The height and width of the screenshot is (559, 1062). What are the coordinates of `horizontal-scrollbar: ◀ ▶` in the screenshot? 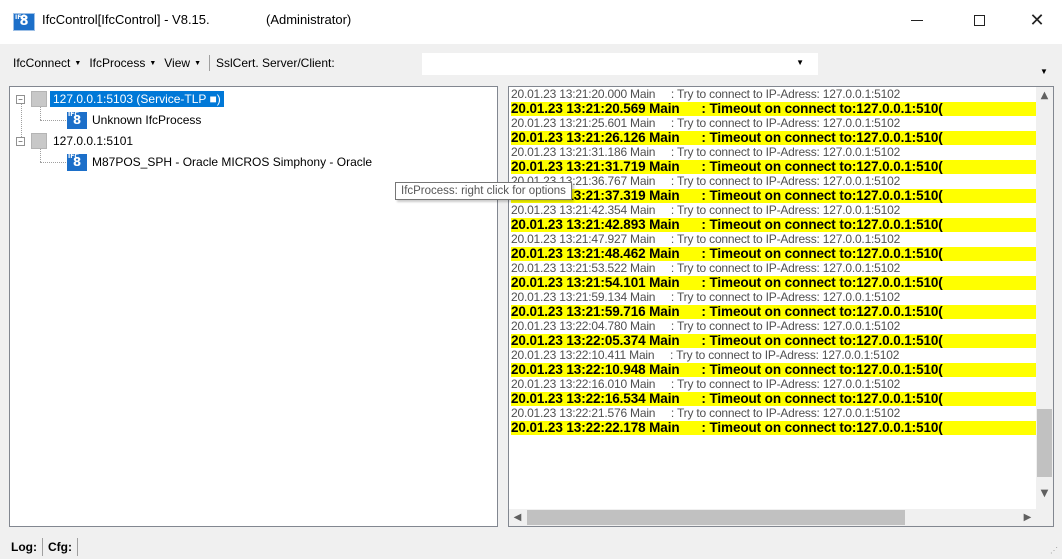 It's located at (773, 517).